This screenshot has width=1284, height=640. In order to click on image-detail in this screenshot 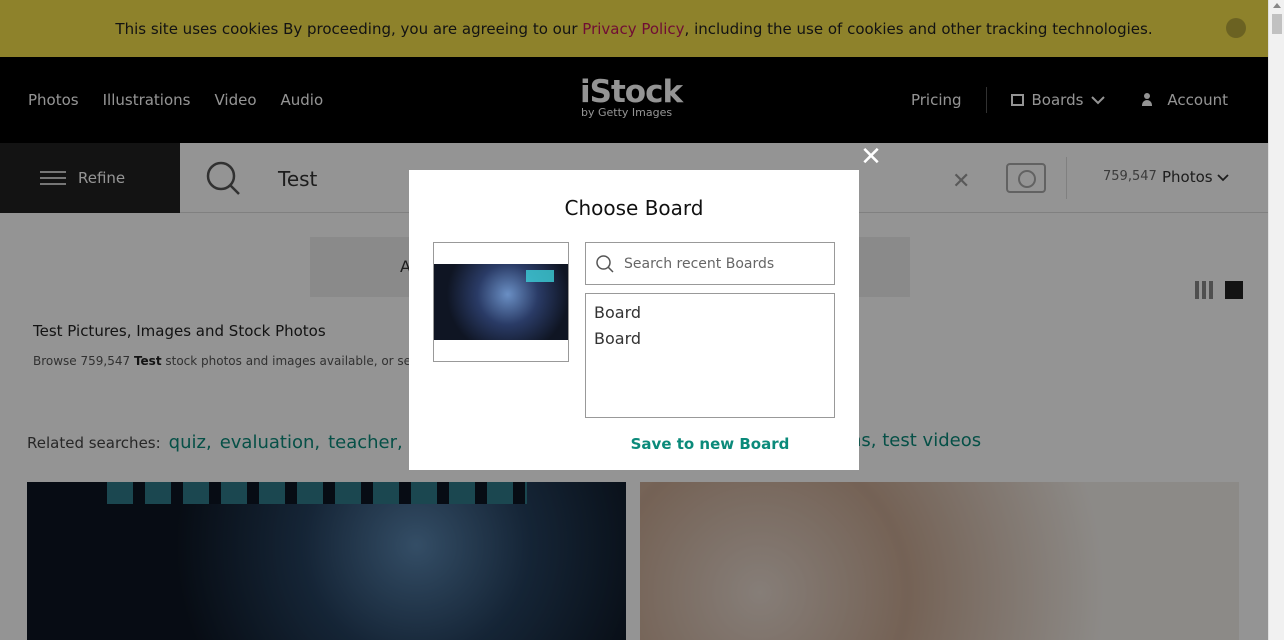, I will do `click(540, 276)`.